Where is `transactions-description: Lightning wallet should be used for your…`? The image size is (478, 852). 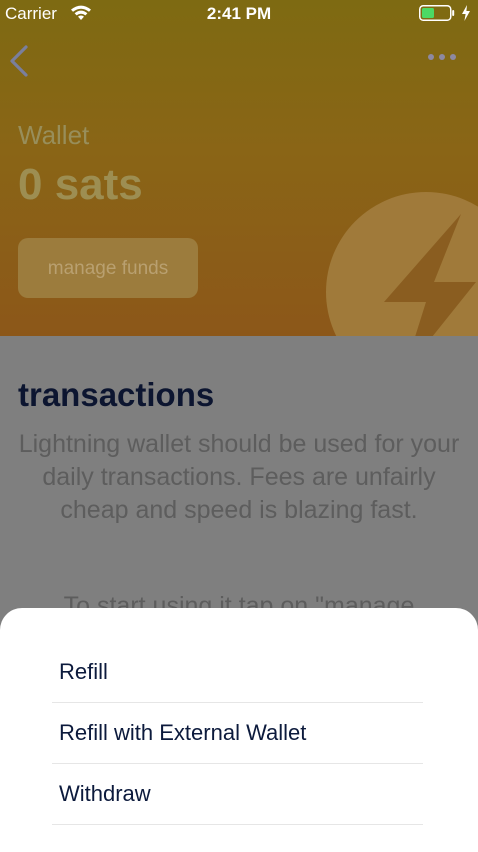 transactions-description: Lightning wallet should be used for your… is located at coordinates (239, 477).